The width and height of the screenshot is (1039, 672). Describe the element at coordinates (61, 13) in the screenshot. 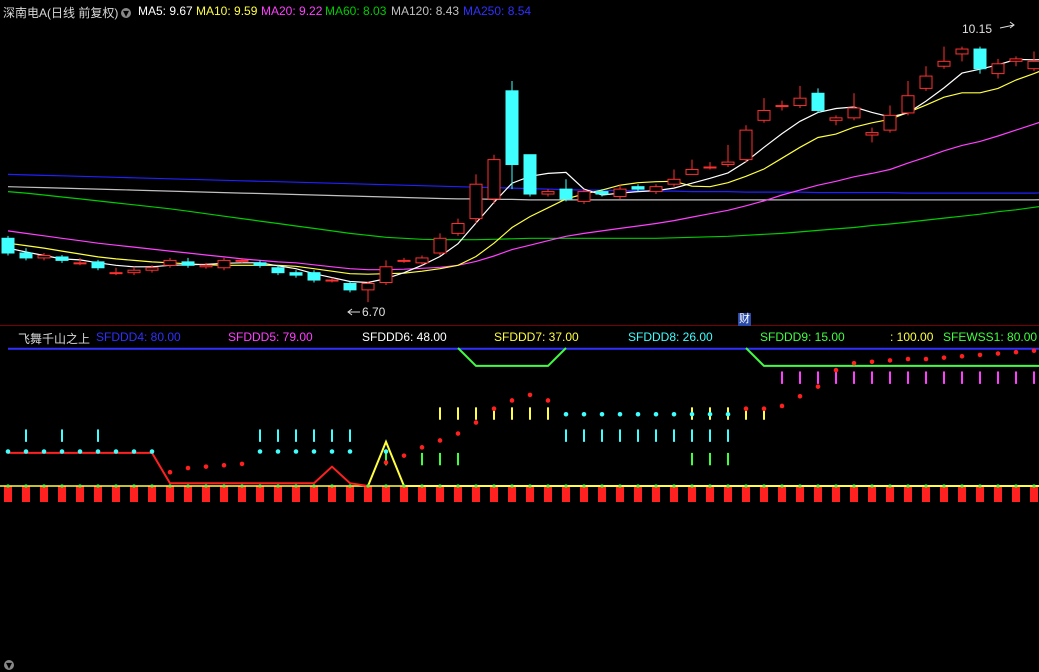

I see `chart-title: 深南电A(日线 前复权)` at that location.